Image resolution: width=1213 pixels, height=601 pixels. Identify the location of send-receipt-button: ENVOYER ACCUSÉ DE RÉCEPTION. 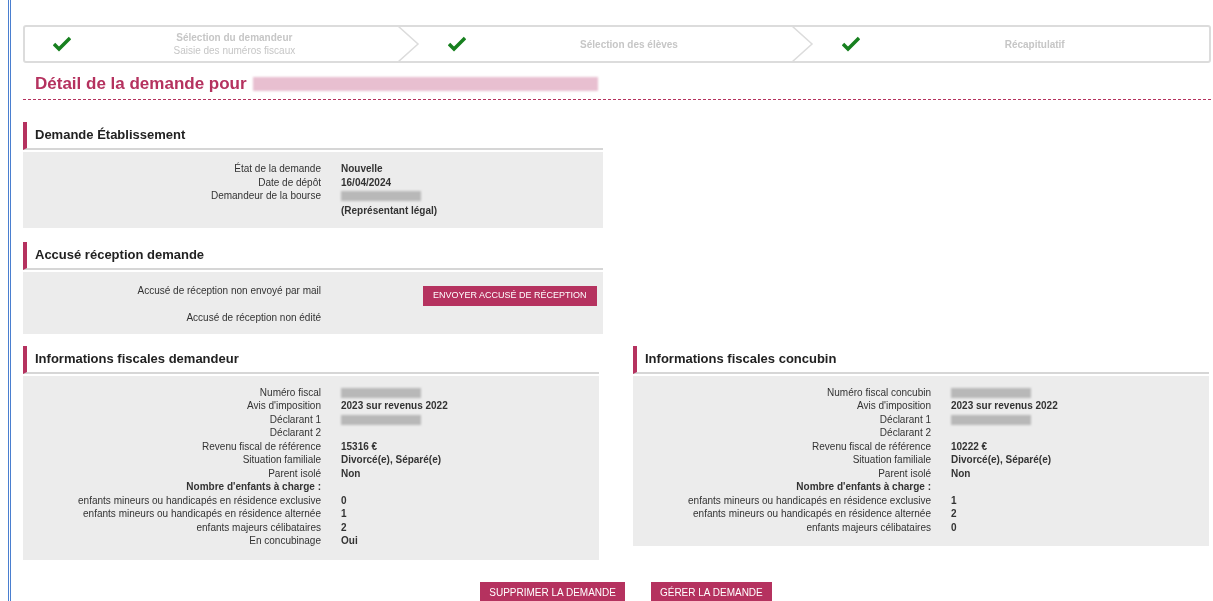
(510, 295).